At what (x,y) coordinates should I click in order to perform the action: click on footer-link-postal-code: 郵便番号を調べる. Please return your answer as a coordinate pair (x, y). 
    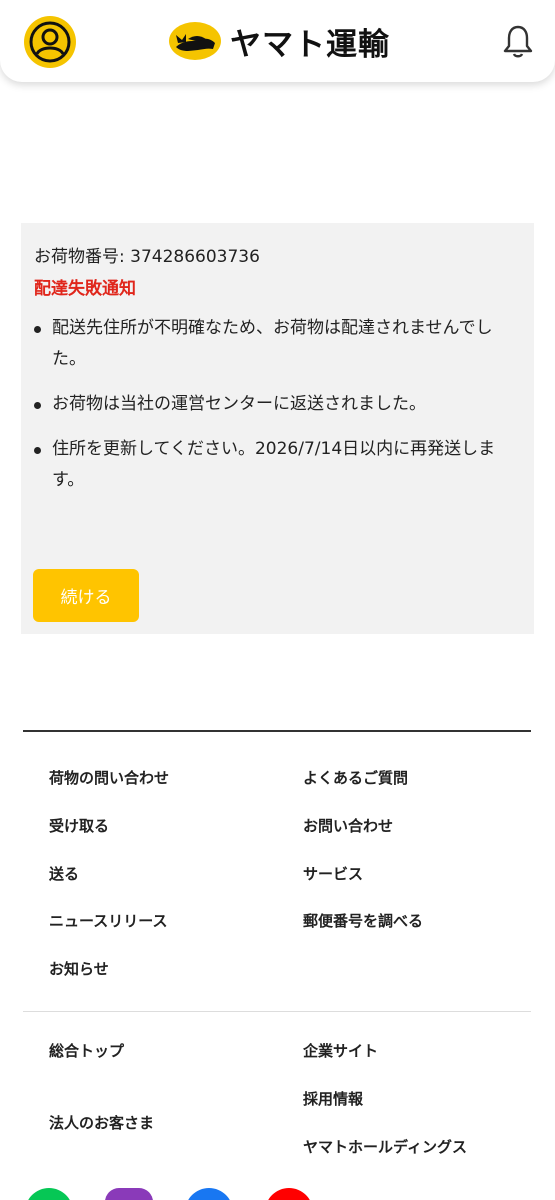
    Looking at the image, I should click on (363, 920).